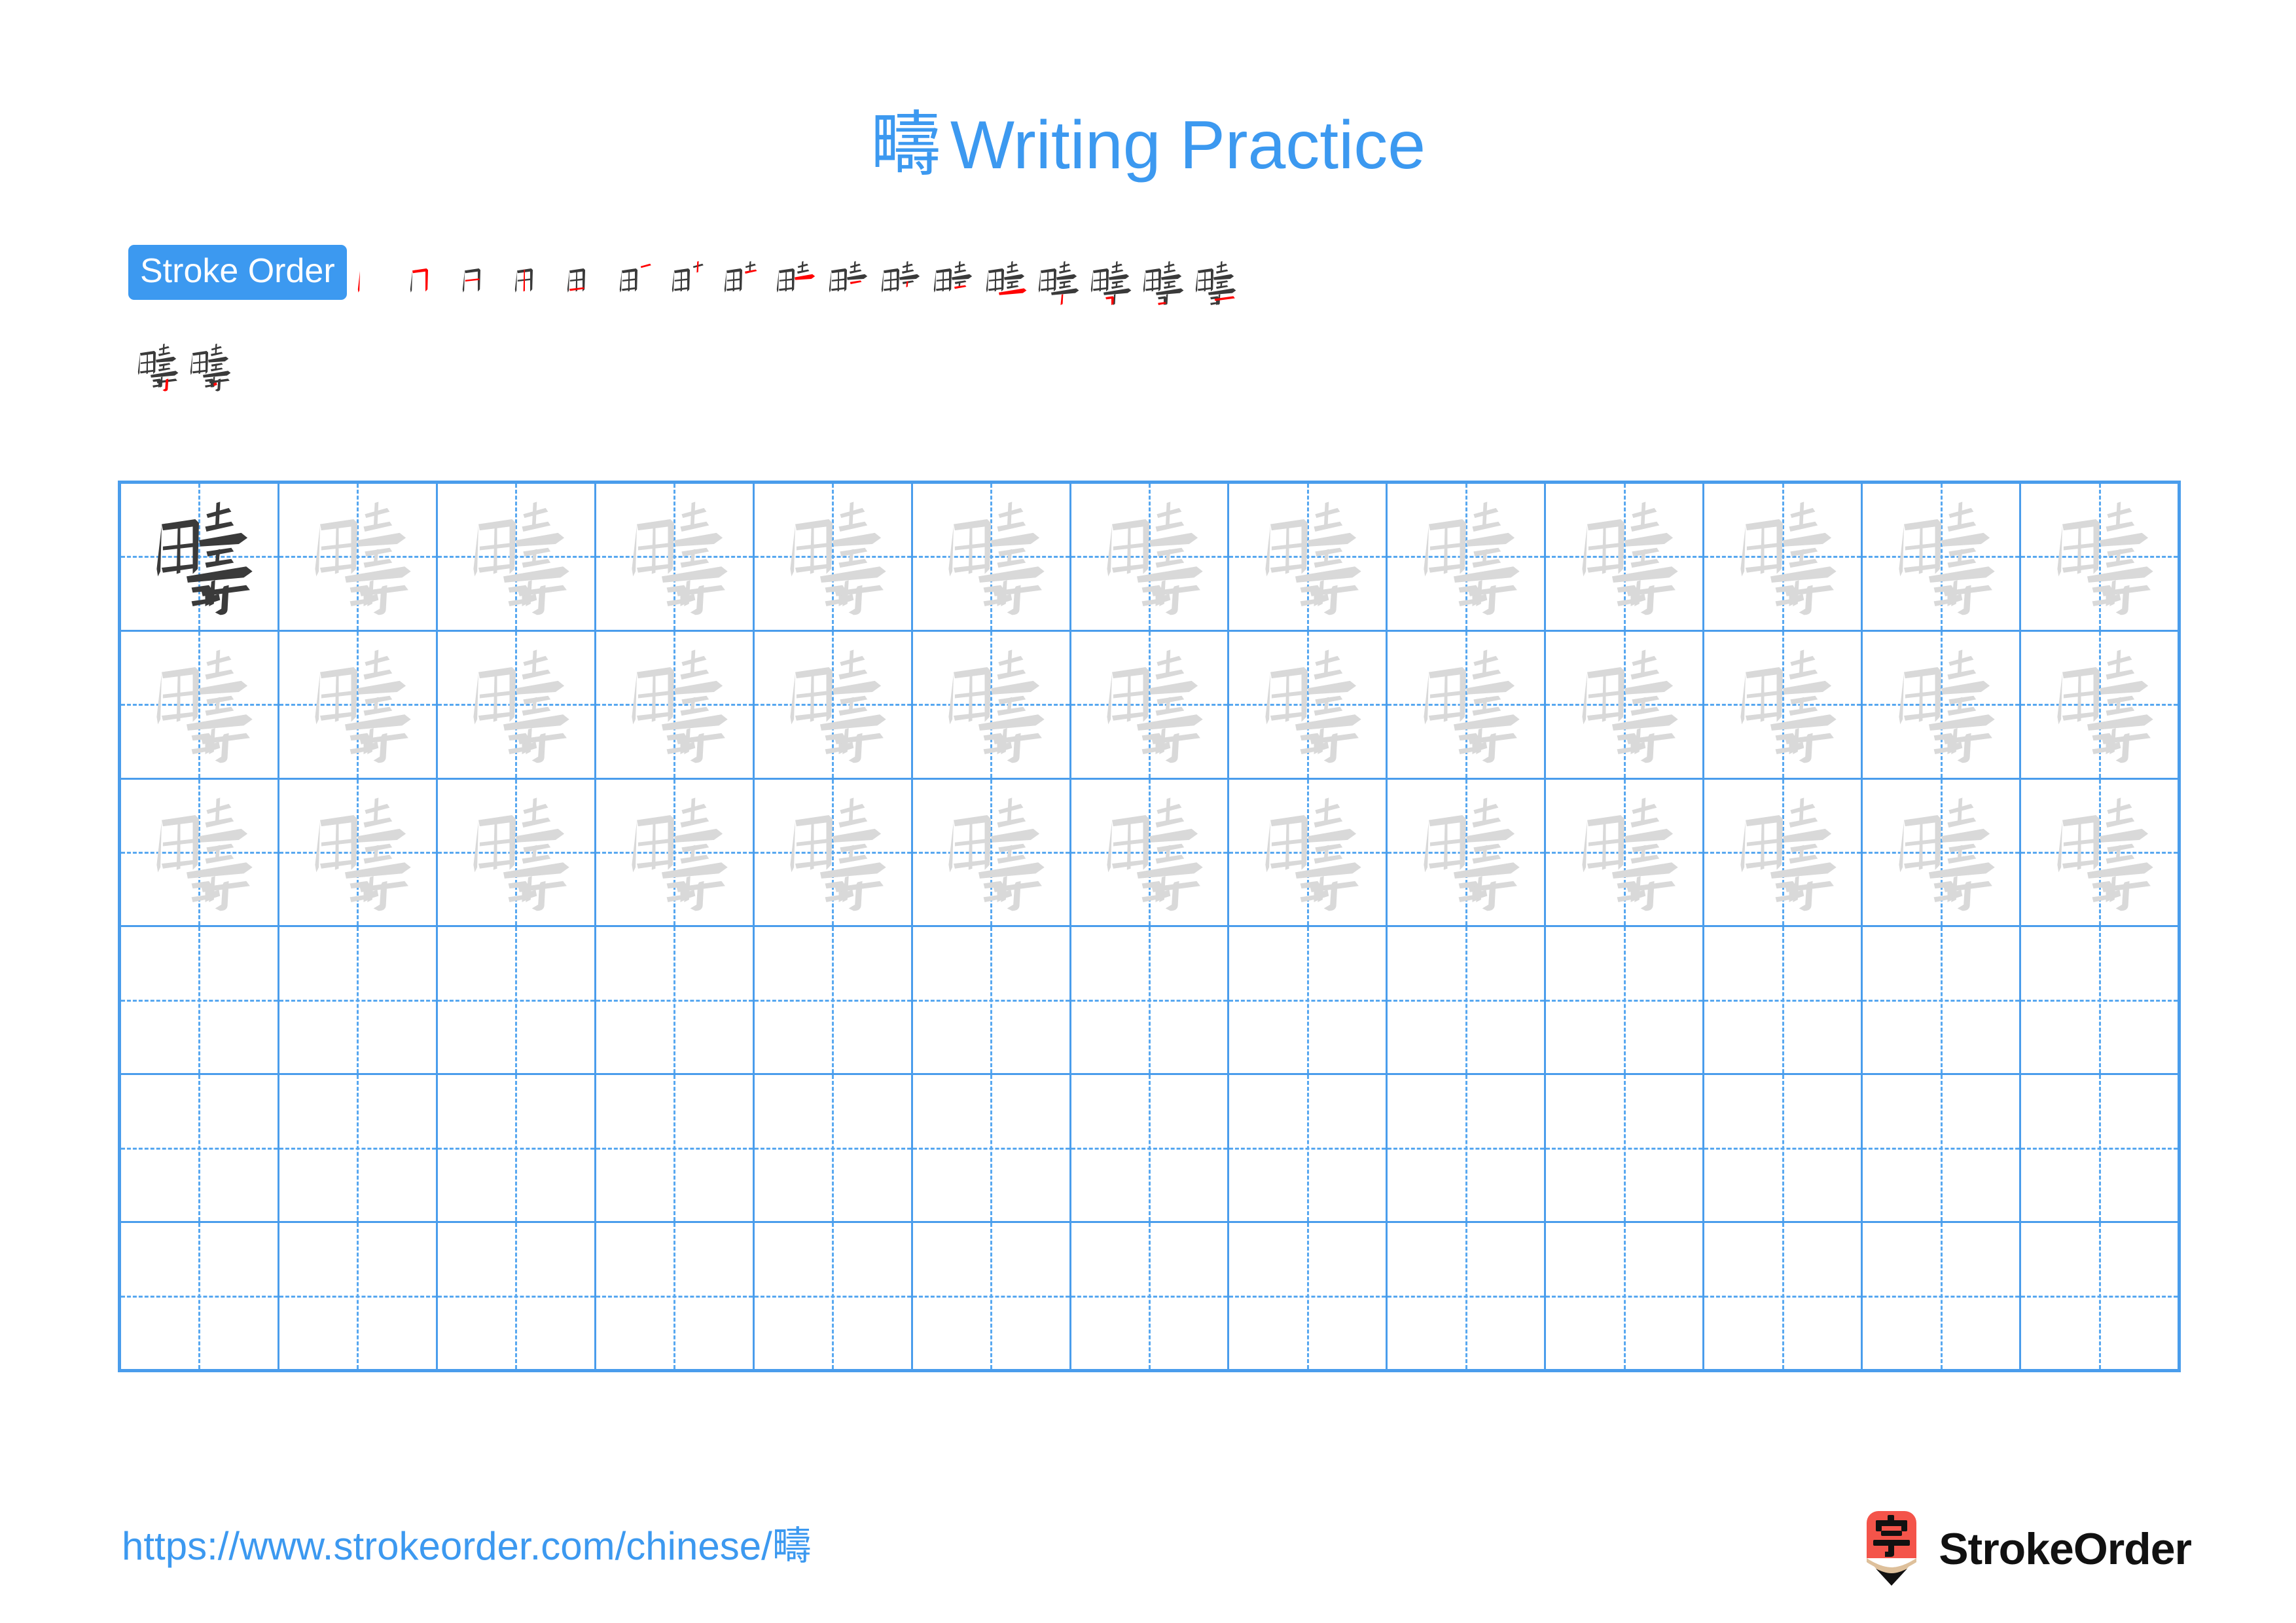  What do you see at coordinates (1891, 1549) in the screenshot?
I see `pencil-logo-icon` at bounding box center [1891, 1549].